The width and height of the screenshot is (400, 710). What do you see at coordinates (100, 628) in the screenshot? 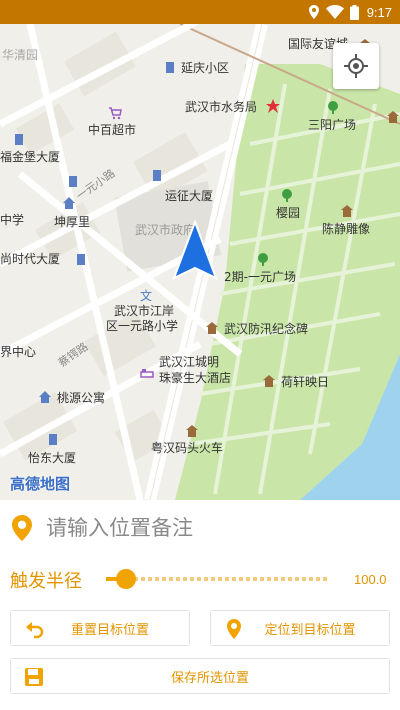
I see `reset-target-button: 重置目标位置` at bounding box center [100, 628].